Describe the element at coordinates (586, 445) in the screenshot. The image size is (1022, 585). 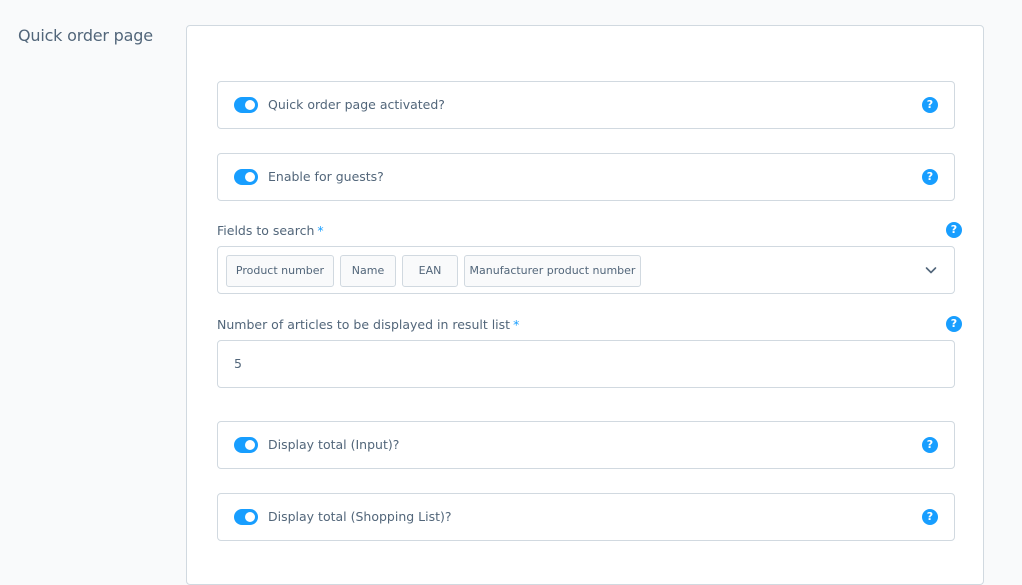
I see `display-total-input-row: Display total (Input)? ?` at that location.